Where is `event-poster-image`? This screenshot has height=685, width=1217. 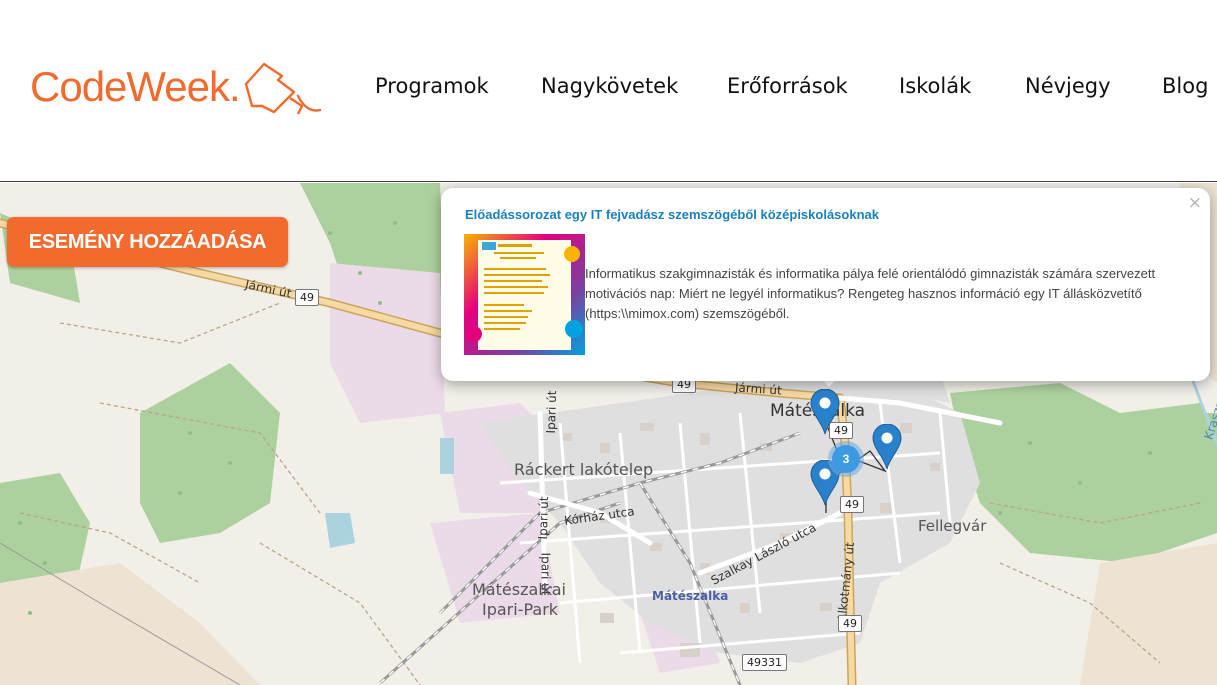 event-poster-image is located at coordinates (524, 294).